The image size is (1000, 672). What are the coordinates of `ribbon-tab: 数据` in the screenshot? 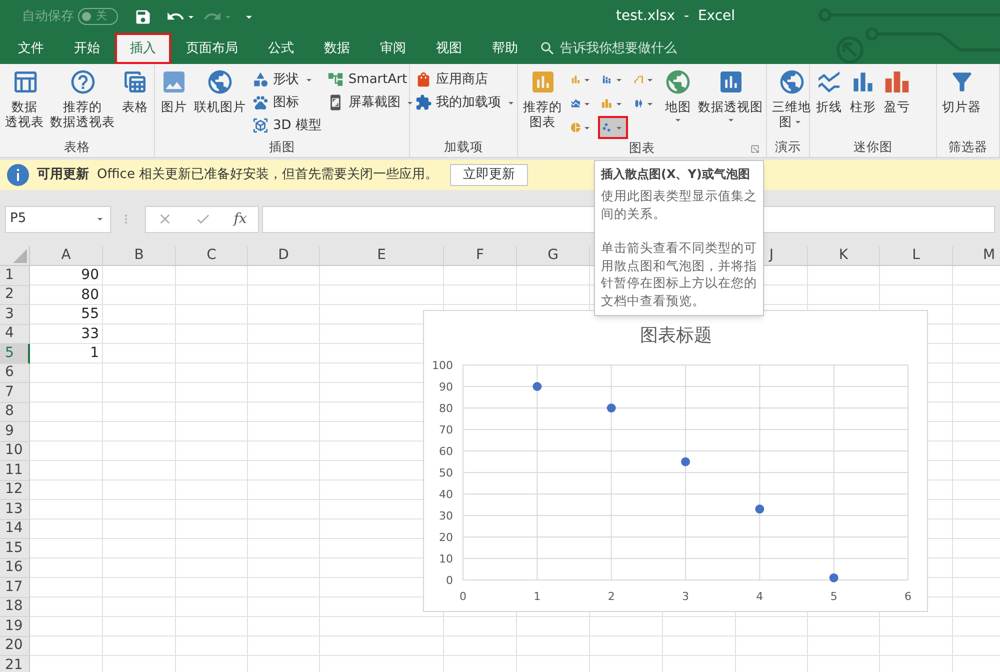 It's located at (337, 48).